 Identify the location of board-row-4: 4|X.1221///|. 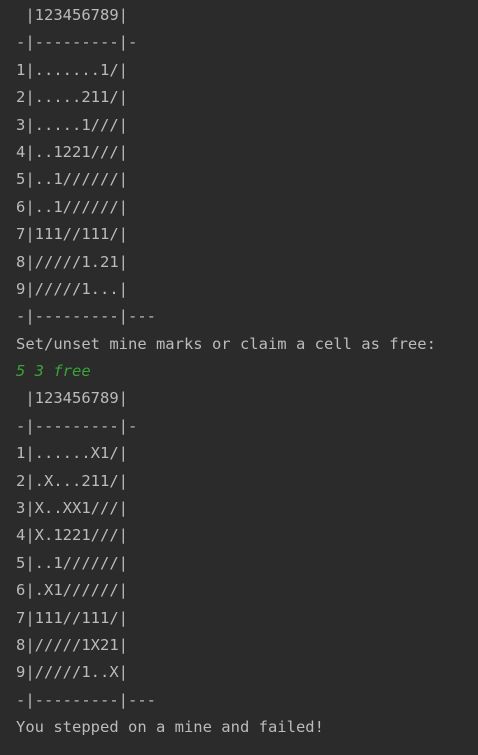
(72, 535).